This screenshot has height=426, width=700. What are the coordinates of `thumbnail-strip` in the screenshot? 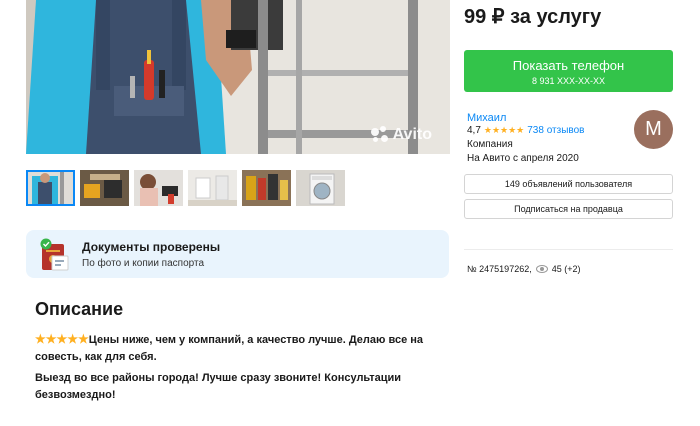 It's located at (185, 188).